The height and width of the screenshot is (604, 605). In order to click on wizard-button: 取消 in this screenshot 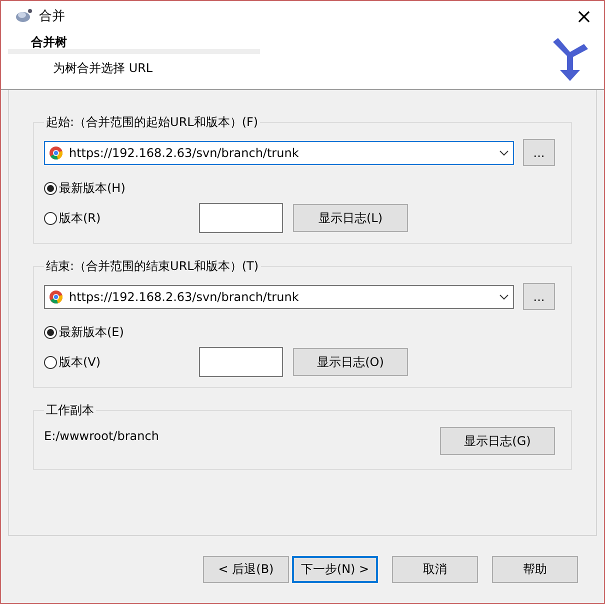, I will do `click(435, 569)`.